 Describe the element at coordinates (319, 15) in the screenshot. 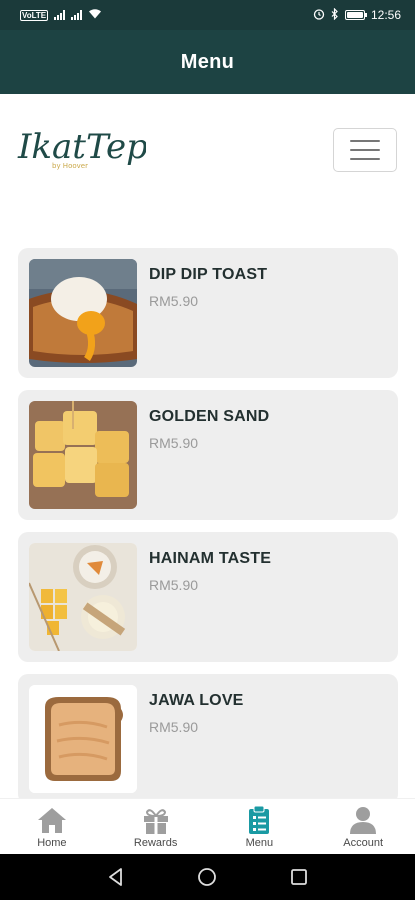

I see `alarm-icon` at that location.